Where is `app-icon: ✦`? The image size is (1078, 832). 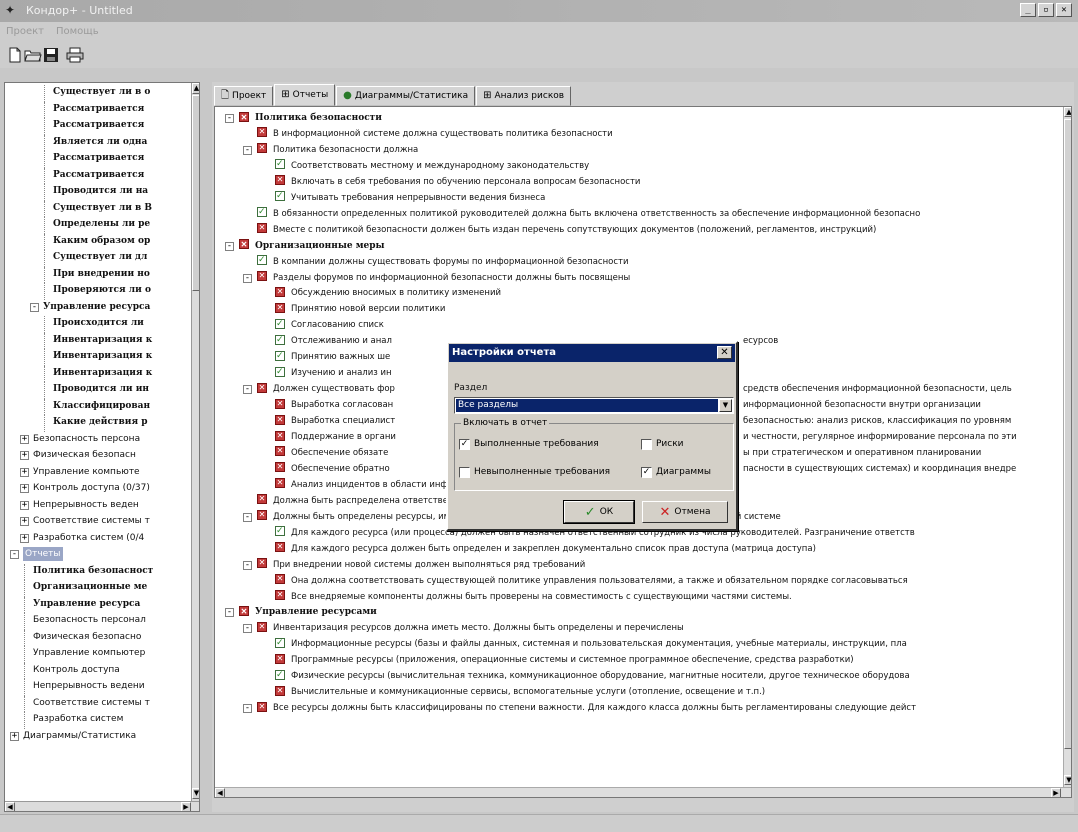 app-icon: ✦ is located at coordinates (13, 10).